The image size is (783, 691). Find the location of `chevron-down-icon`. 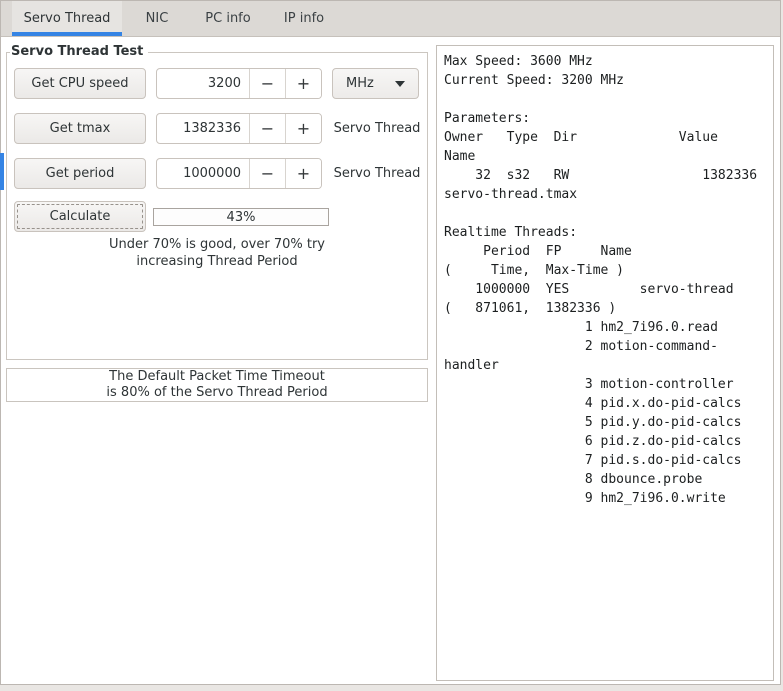

chevron-down-icon is located at coordinates (400, 83).